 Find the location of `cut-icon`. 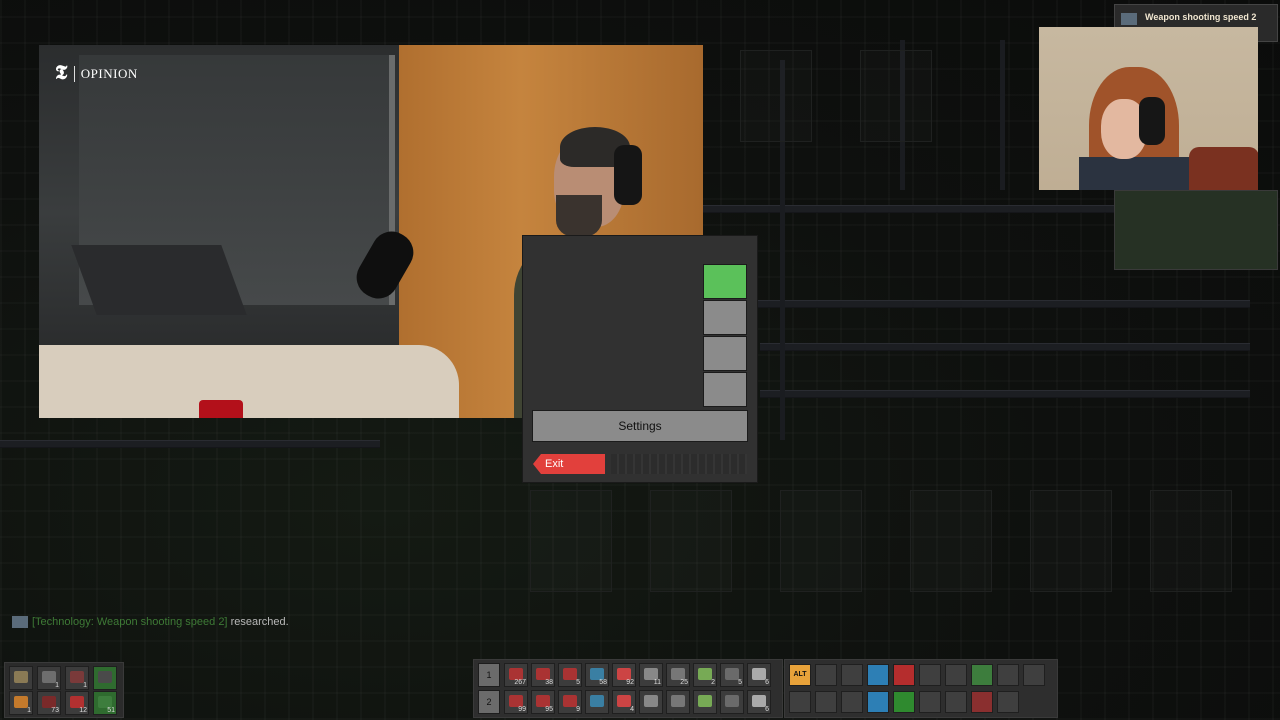

cut-icon is located at coordinates (826, 702).